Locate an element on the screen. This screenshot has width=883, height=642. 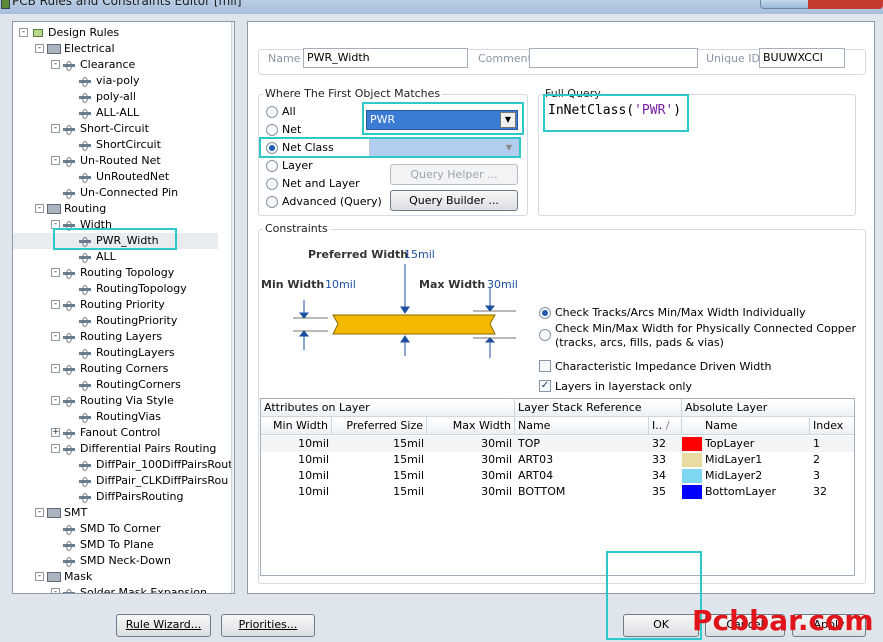
tree-item: - Routing Topology is located at coordinates (115, 273).